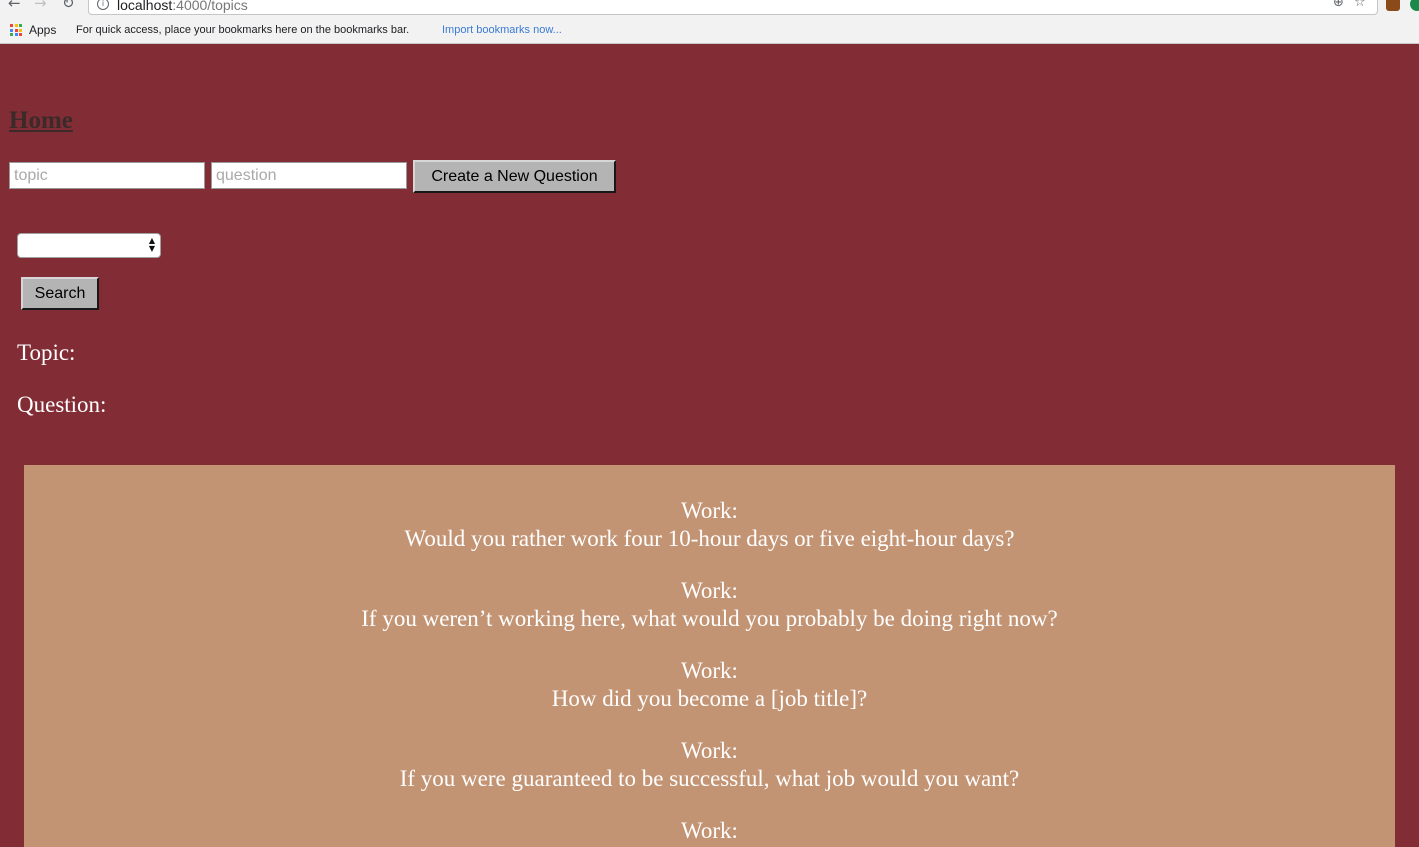 The width and height of the screenshot is (1419, 847). Describe the element at coordinates (709, 685) in the screenshot. I see `list-item: Work: How did you become a [job title]?` at that location.